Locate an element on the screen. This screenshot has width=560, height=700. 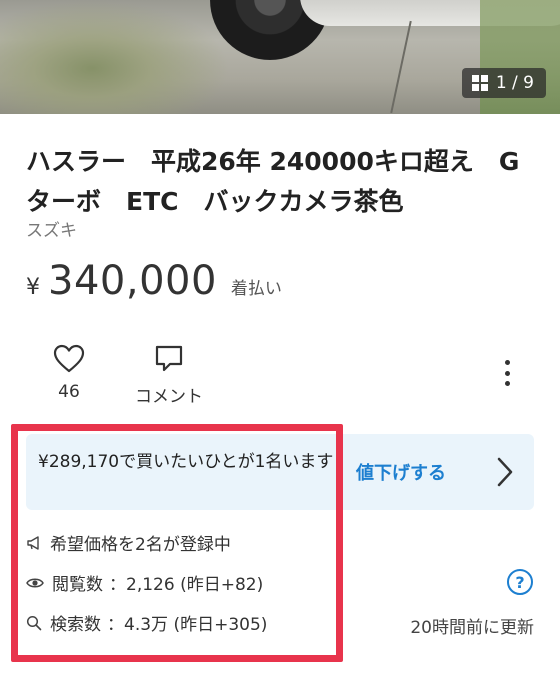
more-options-icon is located at coordinates (507, 373).